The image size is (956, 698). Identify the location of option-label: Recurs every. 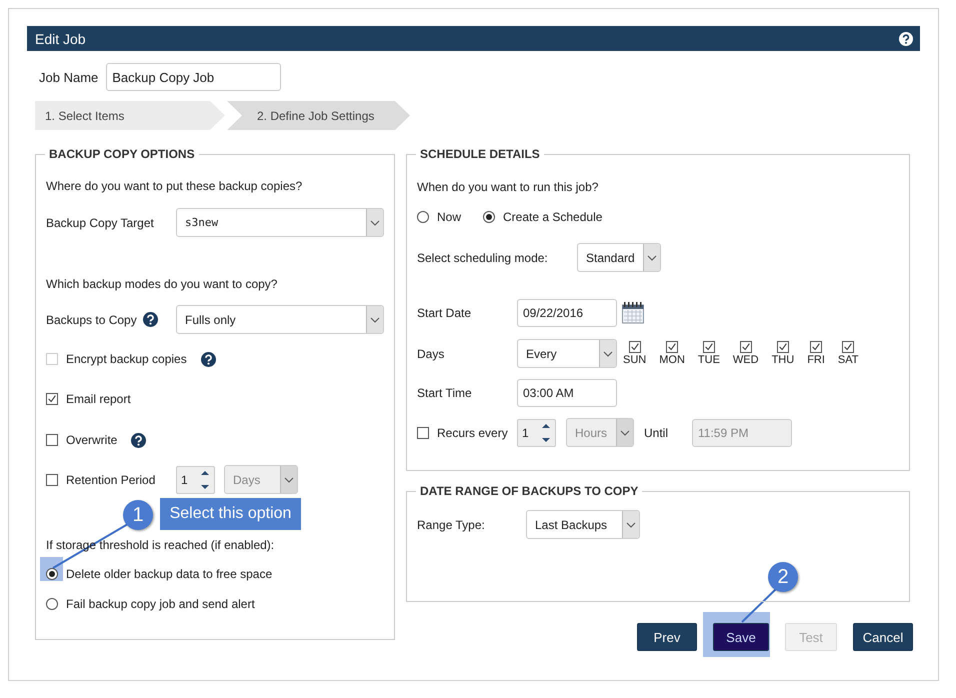
(472, 433).